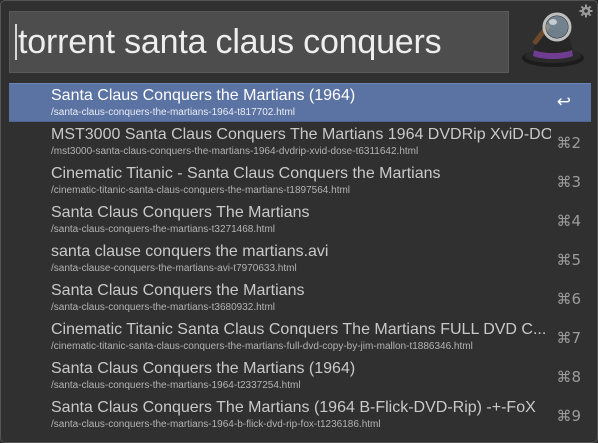 The image size is (598, 443). What do you see at coordinates (568, 416) in the screenshot?
I see `result-shortcut: ⌘9` at bounding box center [568, 416].